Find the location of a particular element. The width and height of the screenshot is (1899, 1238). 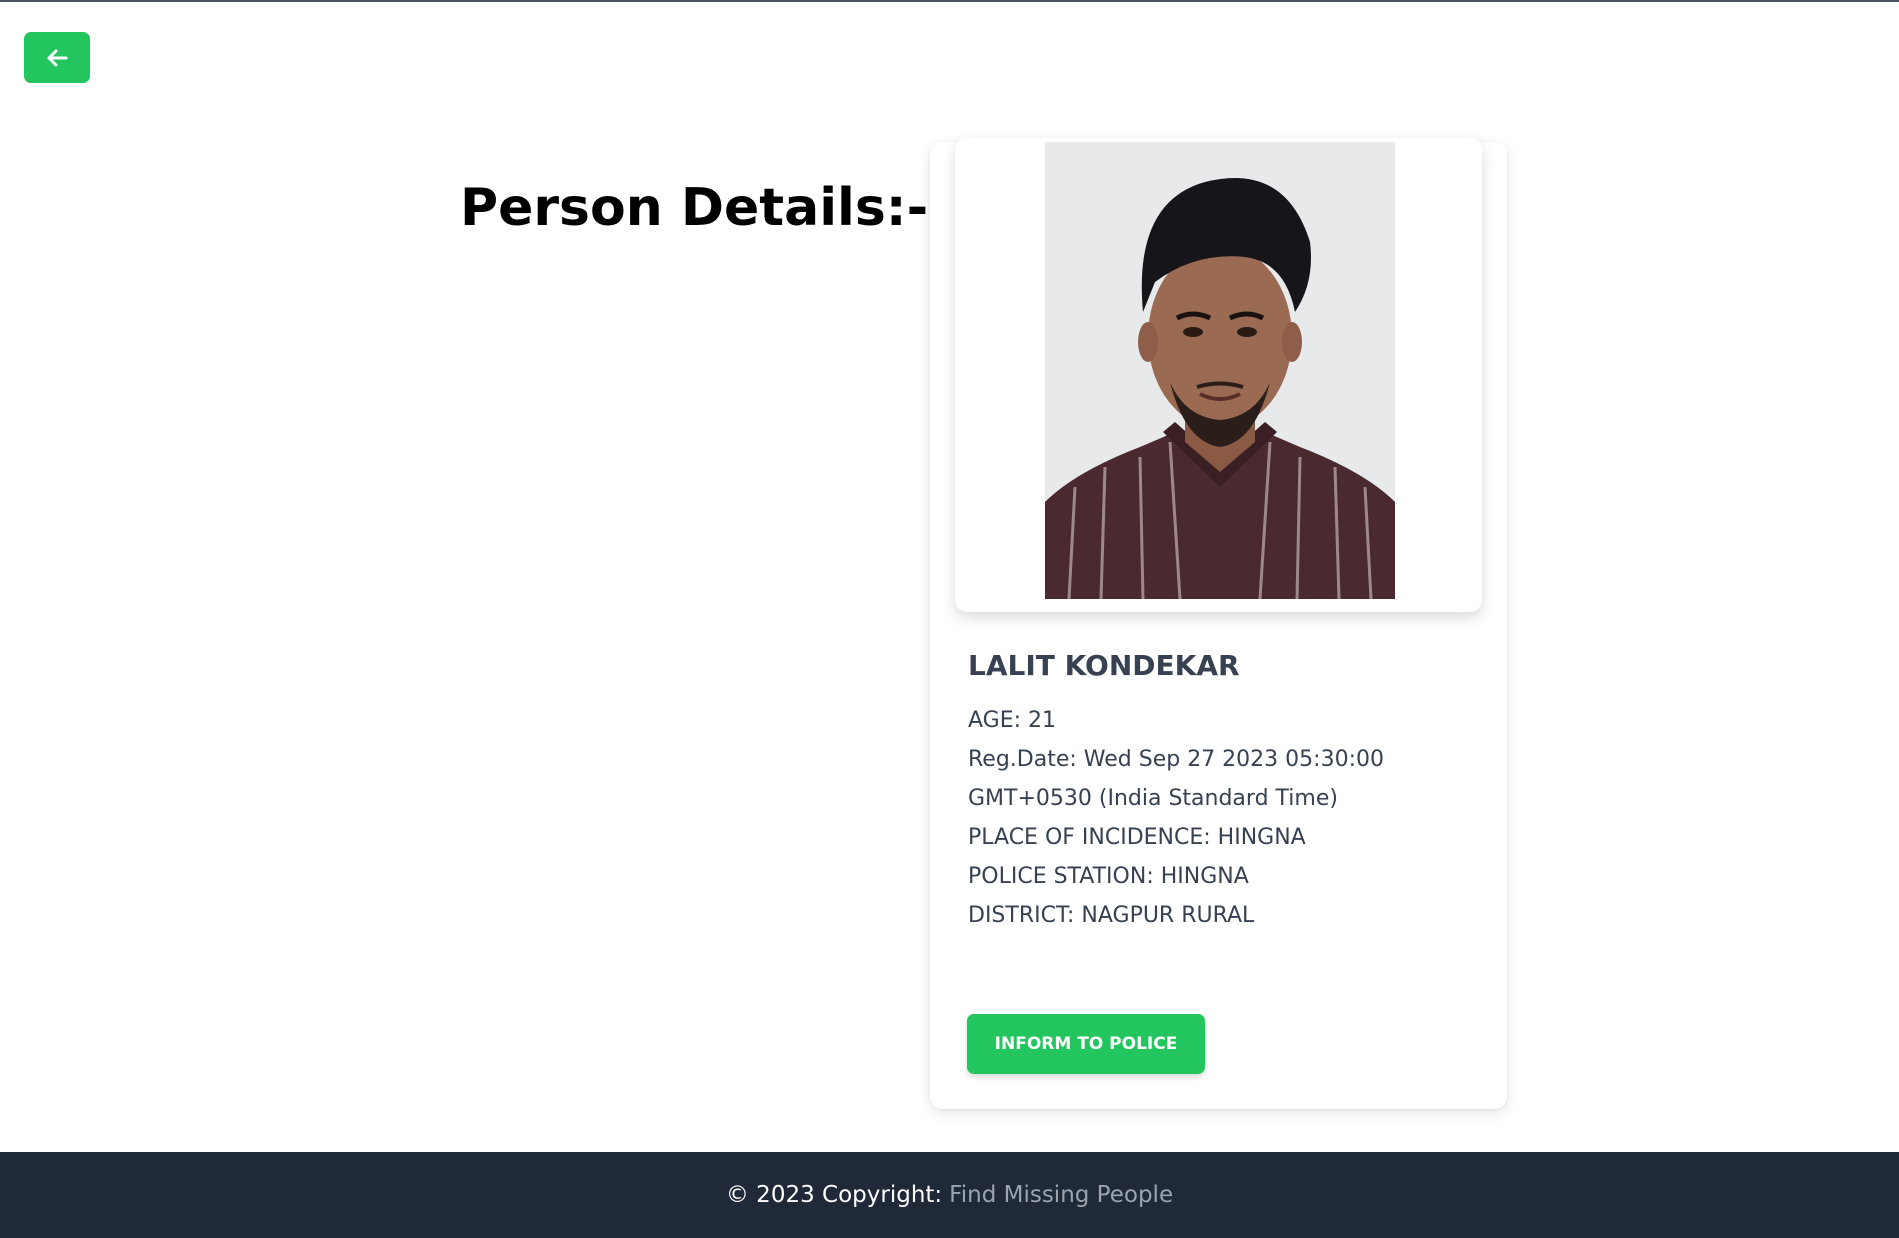

photo-container is located at coordinates (1218, 375).